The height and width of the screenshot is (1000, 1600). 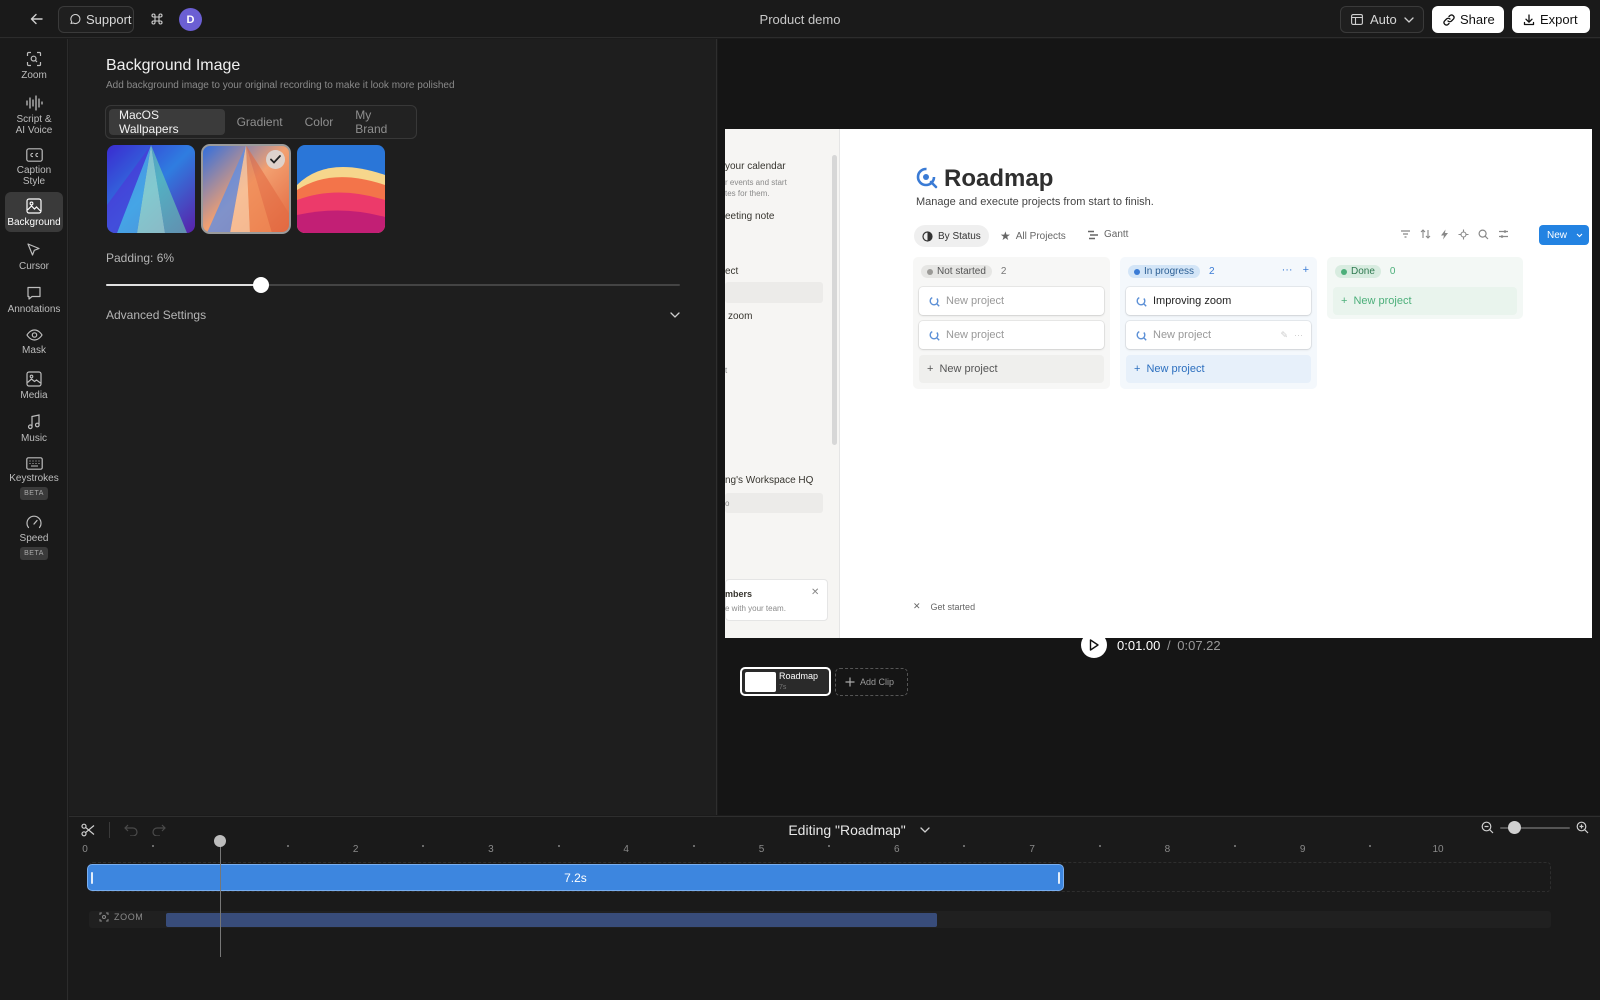 I want to click on status-pill-label: Done, so click(x=1363, y=271).